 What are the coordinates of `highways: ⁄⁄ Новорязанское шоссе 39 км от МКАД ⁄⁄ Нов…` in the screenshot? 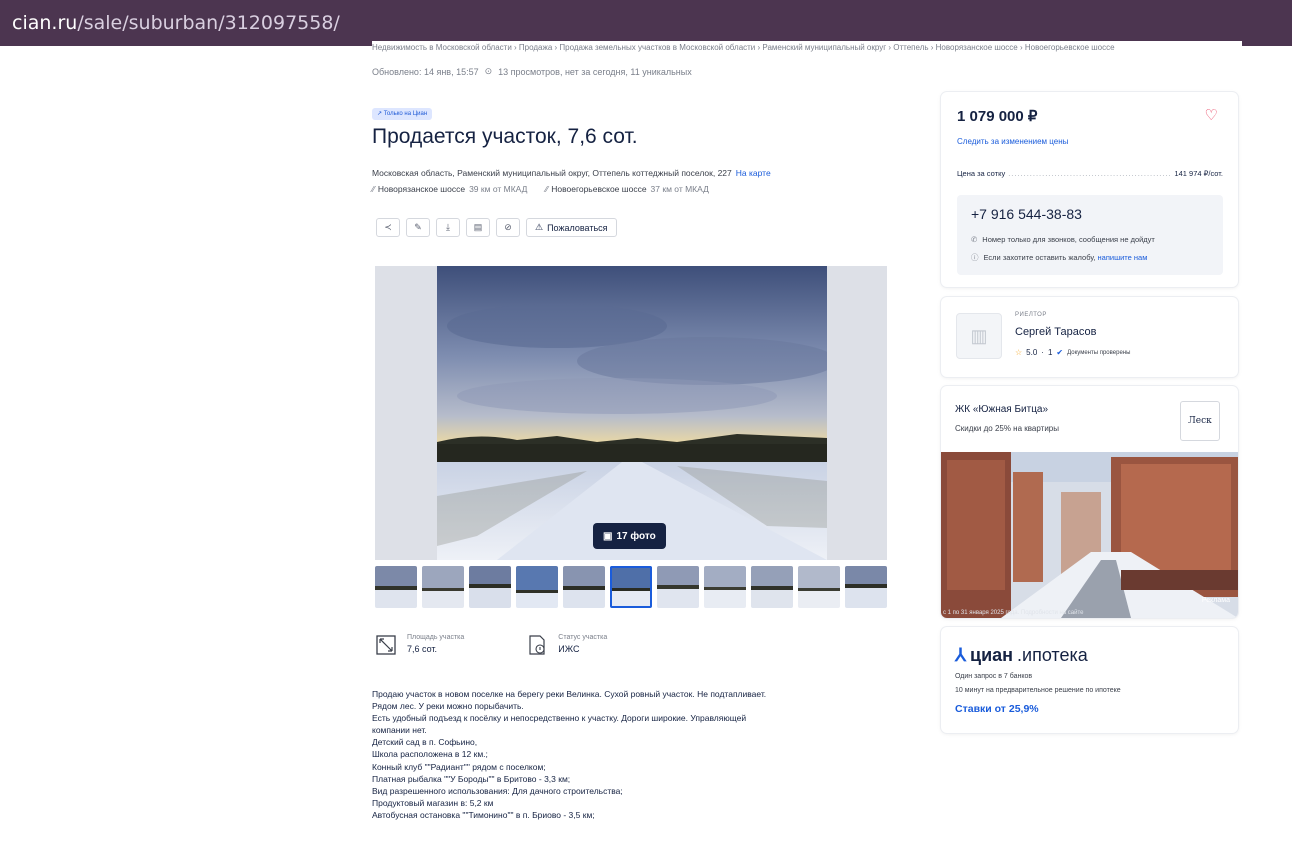 It's located at (540, 189).